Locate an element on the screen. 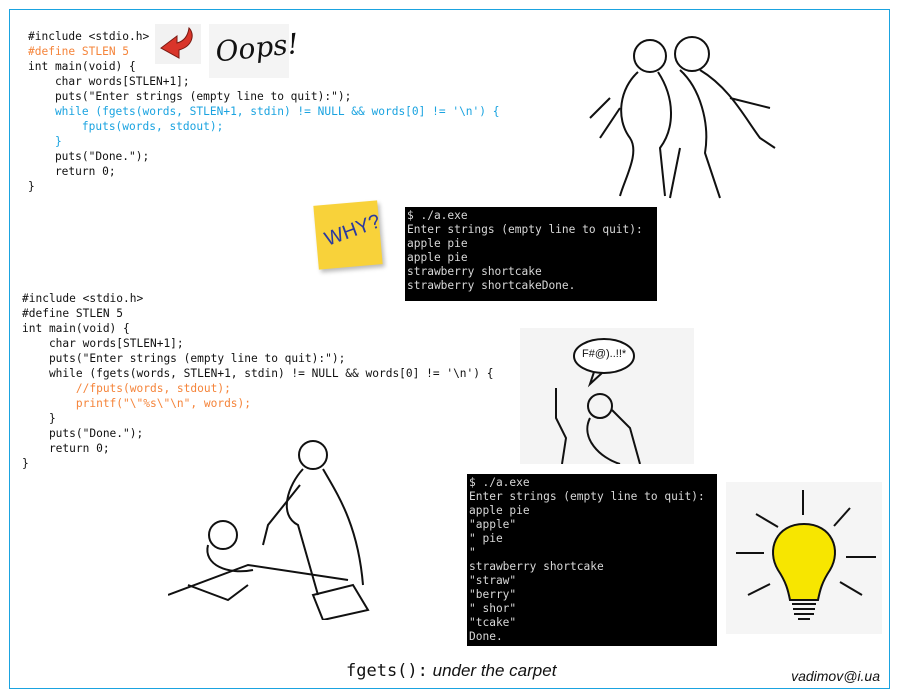 The height and width of the screenshot is (700, 900). terminal-line: " is located at coordinates (472, 552).